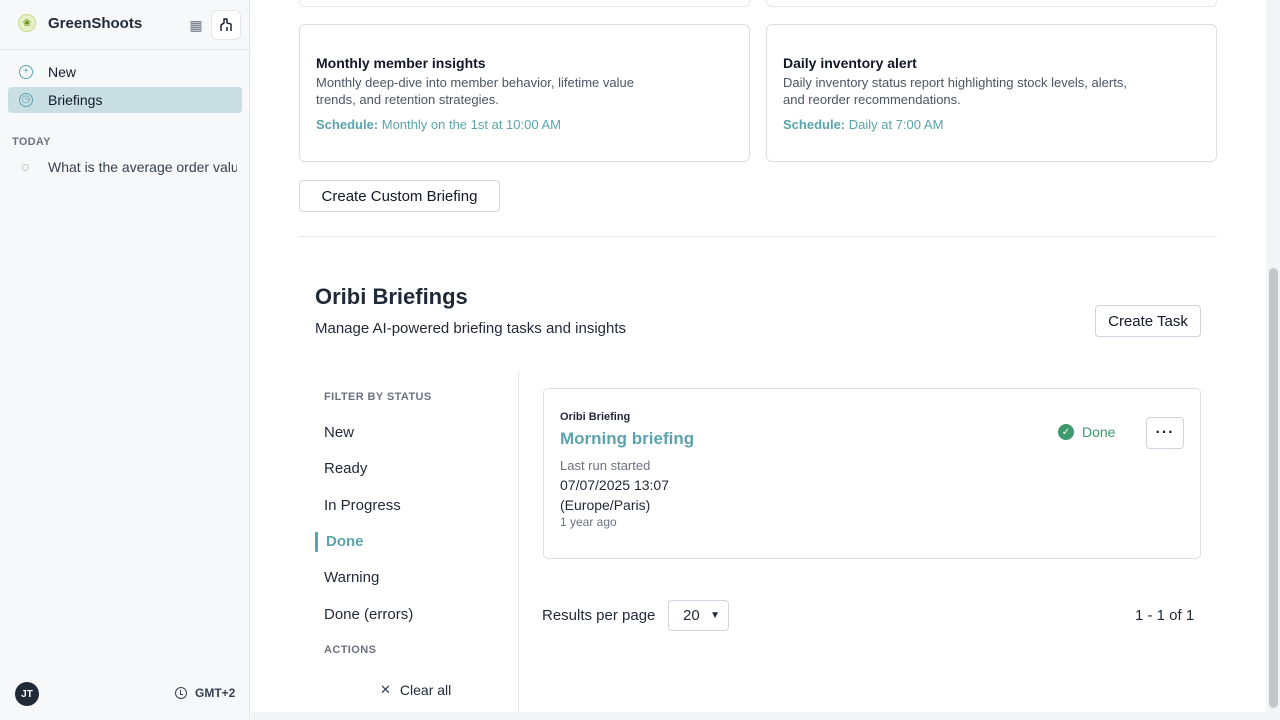  Describe the element at coordinates (27, 694) in the screenshot. I see `user-avatar: JT` at that location.